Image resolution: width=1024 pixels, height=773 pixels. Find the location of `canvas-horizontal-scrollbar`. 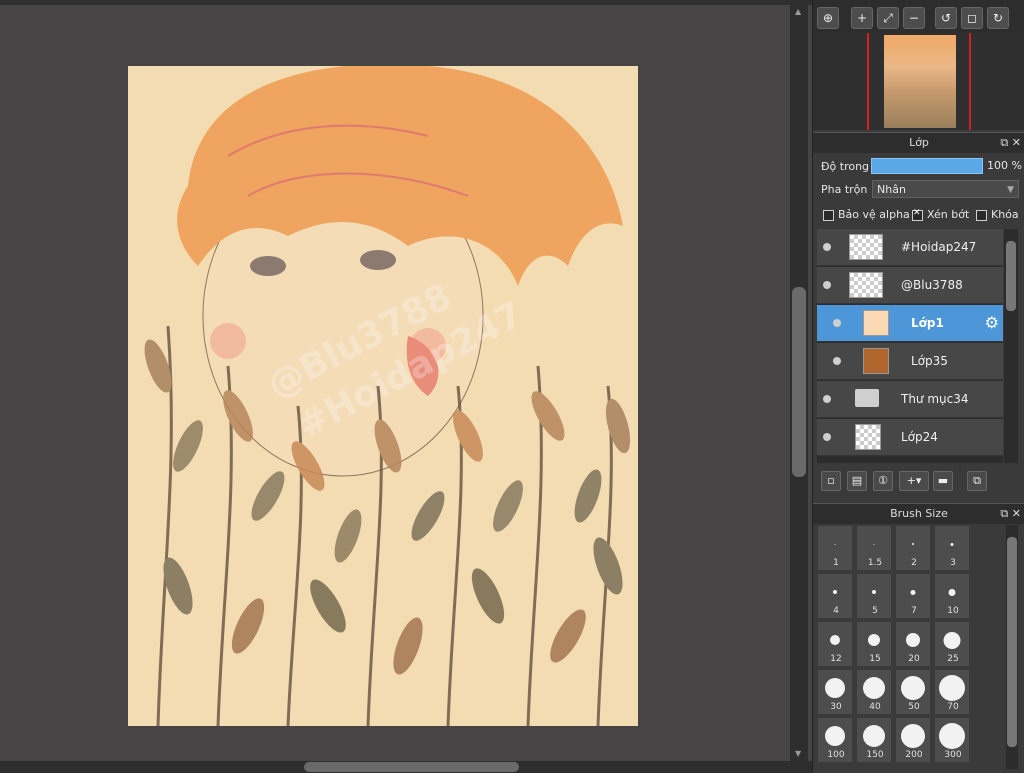

canvas-horizontal-scrollbar is located at coordinates (406, 767).